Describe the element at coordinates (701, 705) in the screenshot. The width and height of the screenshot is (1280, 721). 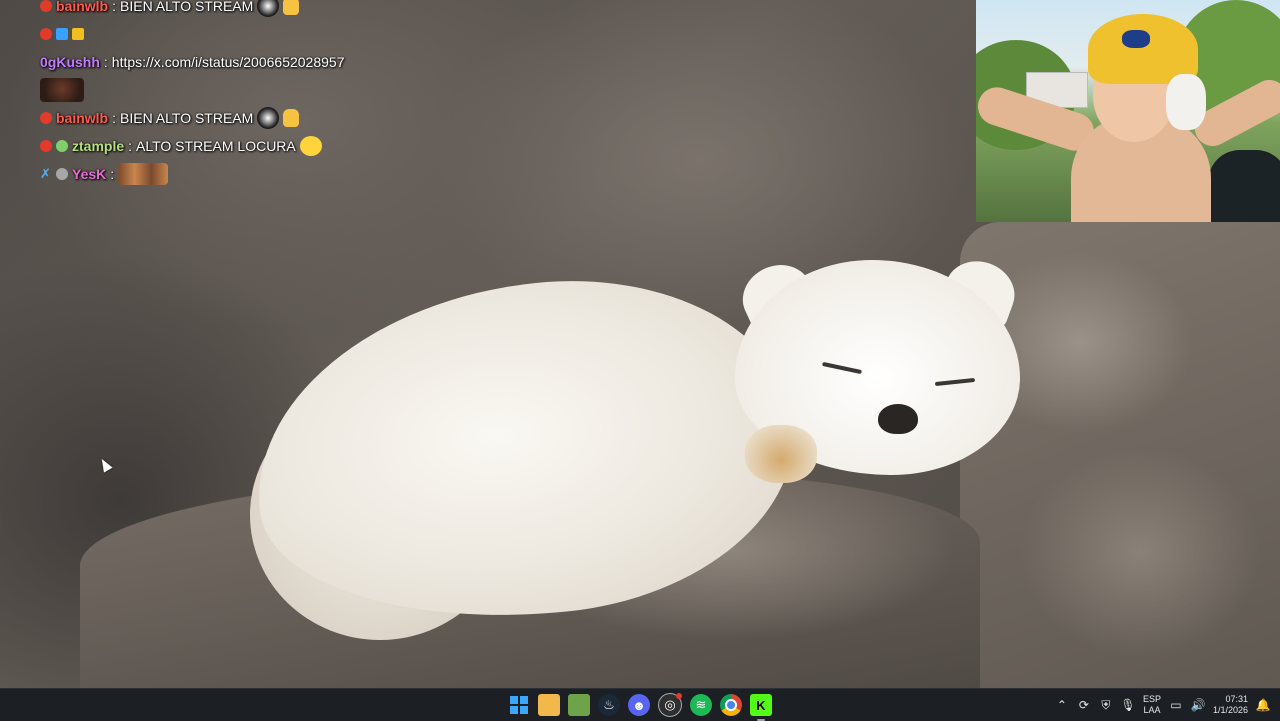
I see `spotify-icon: ≋` at that location.